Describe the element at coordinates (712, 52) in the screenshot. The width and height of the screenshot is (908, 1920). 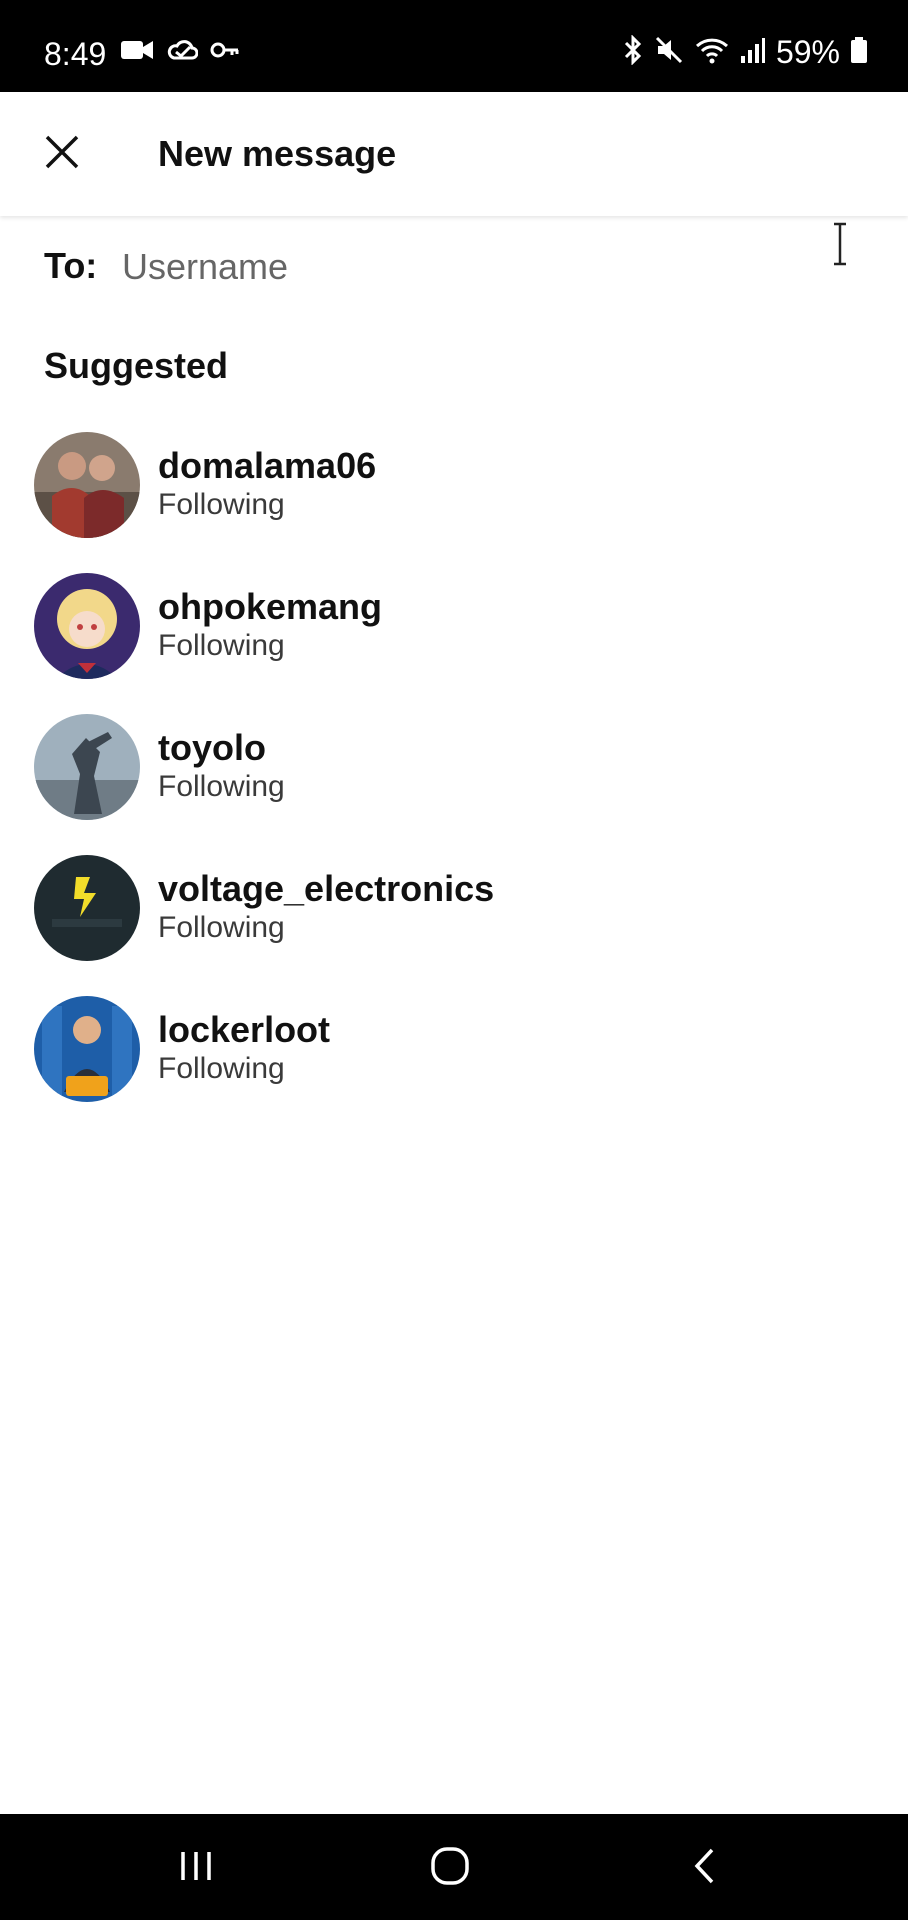
I see `wifi-icon` at that location.